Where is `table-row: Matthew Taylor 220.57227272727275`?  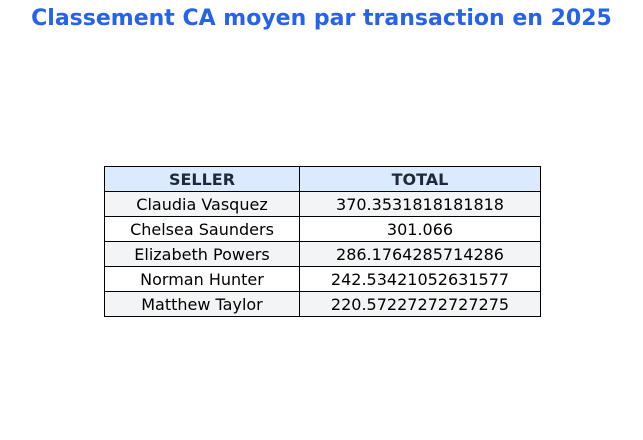
table-row: Matthew Taylor 220.57227272727275 is located at coordinates (322, 304).